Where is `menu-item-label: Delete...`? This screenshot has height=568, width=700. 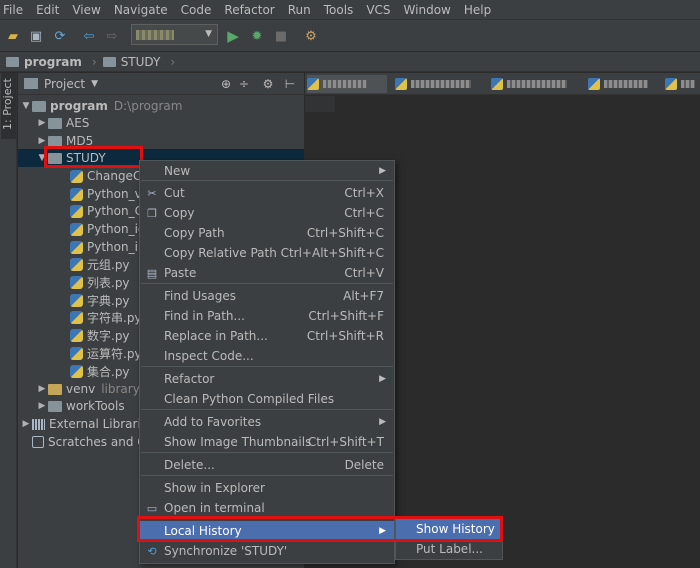
menu-item-label: Delete... is located at coordinates (189, 465).